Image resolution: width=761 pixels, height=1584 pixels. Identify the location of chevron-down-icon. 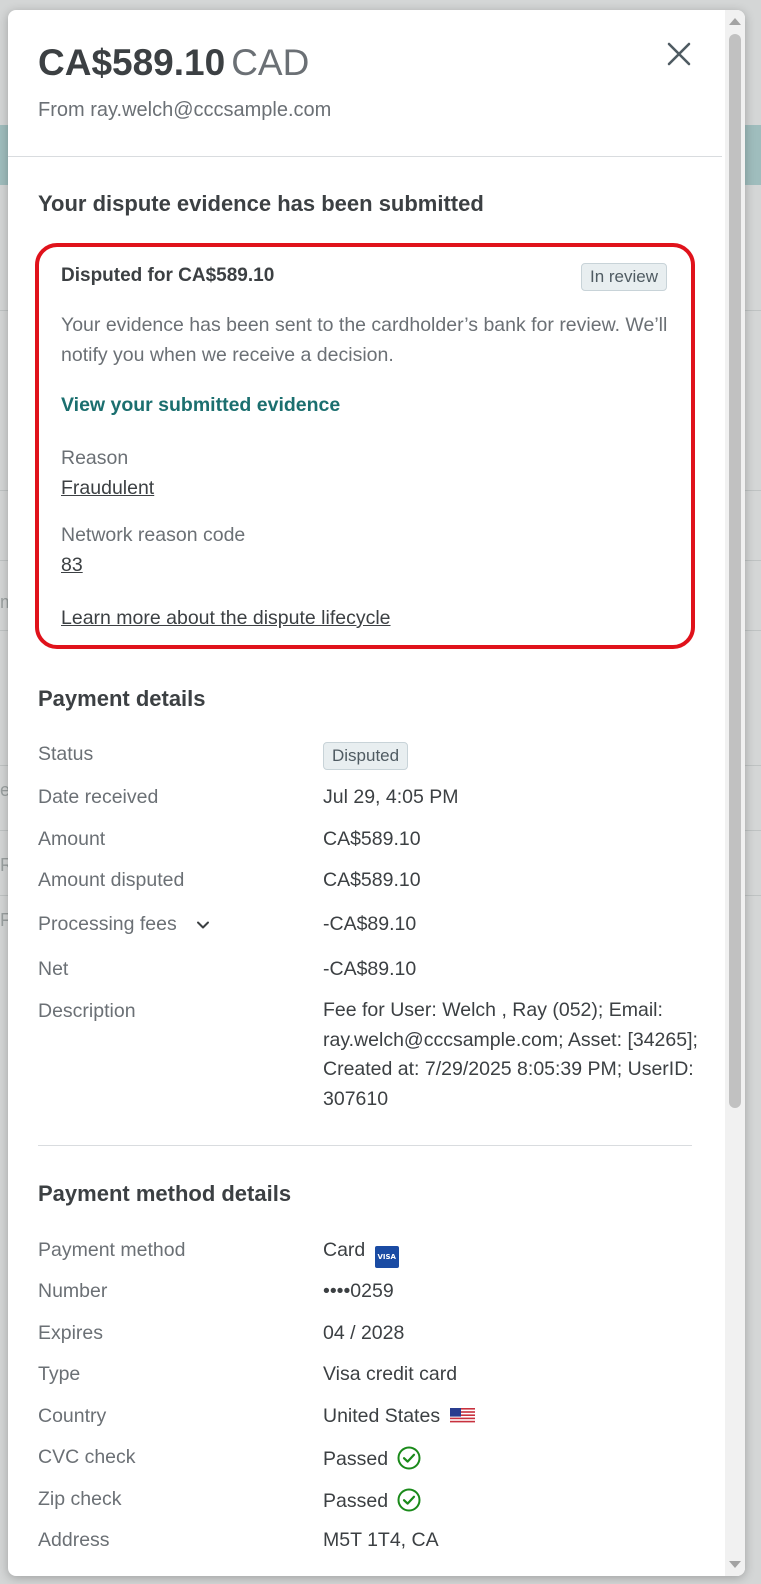
(203, 925).